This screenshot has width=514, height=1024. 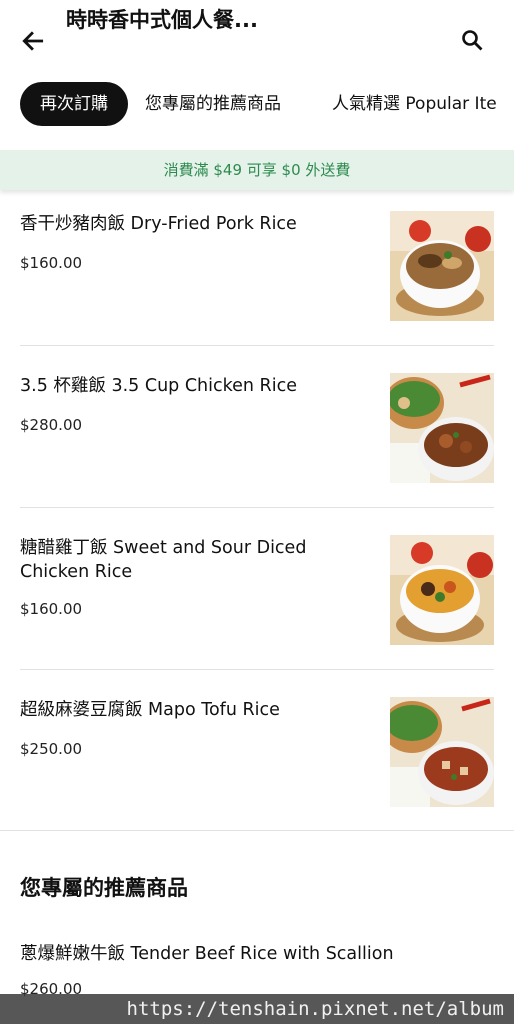 What do you see at coordinates (472, 40) in the screenshot?
I see `search-icon` at bounding box center [472, 40].